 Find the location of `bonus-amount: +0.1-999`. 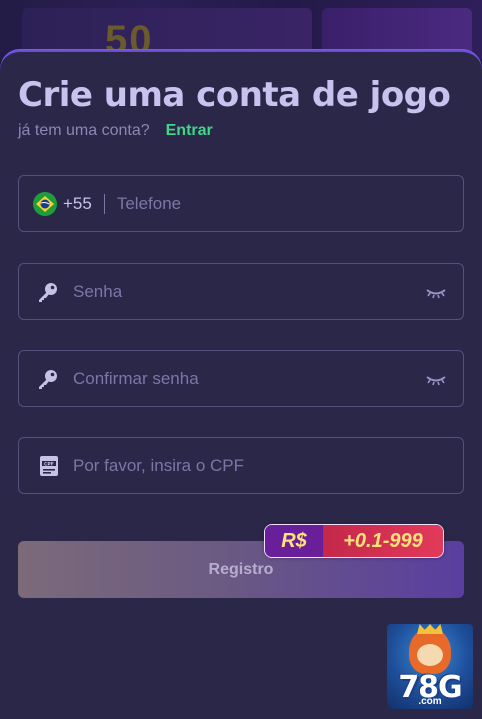

bonus-amount: +0.1-999 is located at coordinates (383, 541).